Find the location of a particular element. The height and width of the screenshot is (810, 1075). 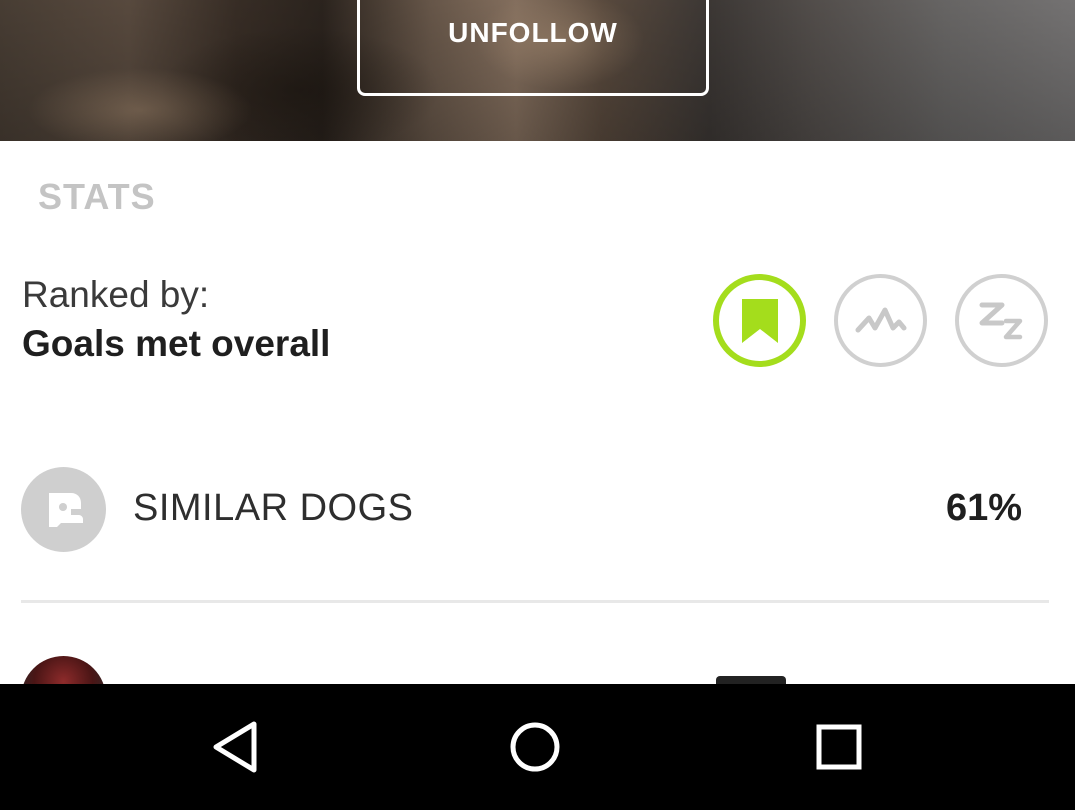

back-icon is located at coordinates (235, 747).